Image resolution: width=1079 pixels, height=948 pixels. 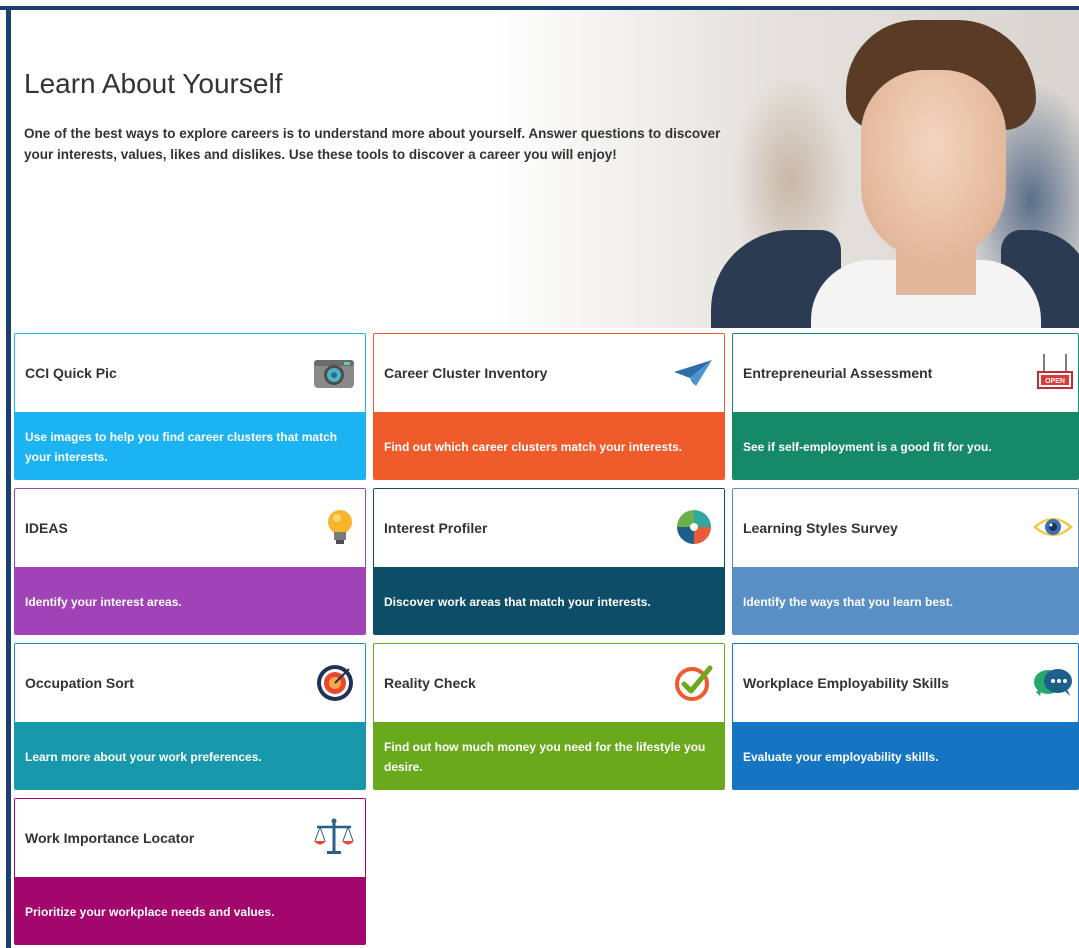 What do you see at coordinates (340, 527) in the screenshot?
I see `lightbulb-icon` at bounding box center [340, 527].